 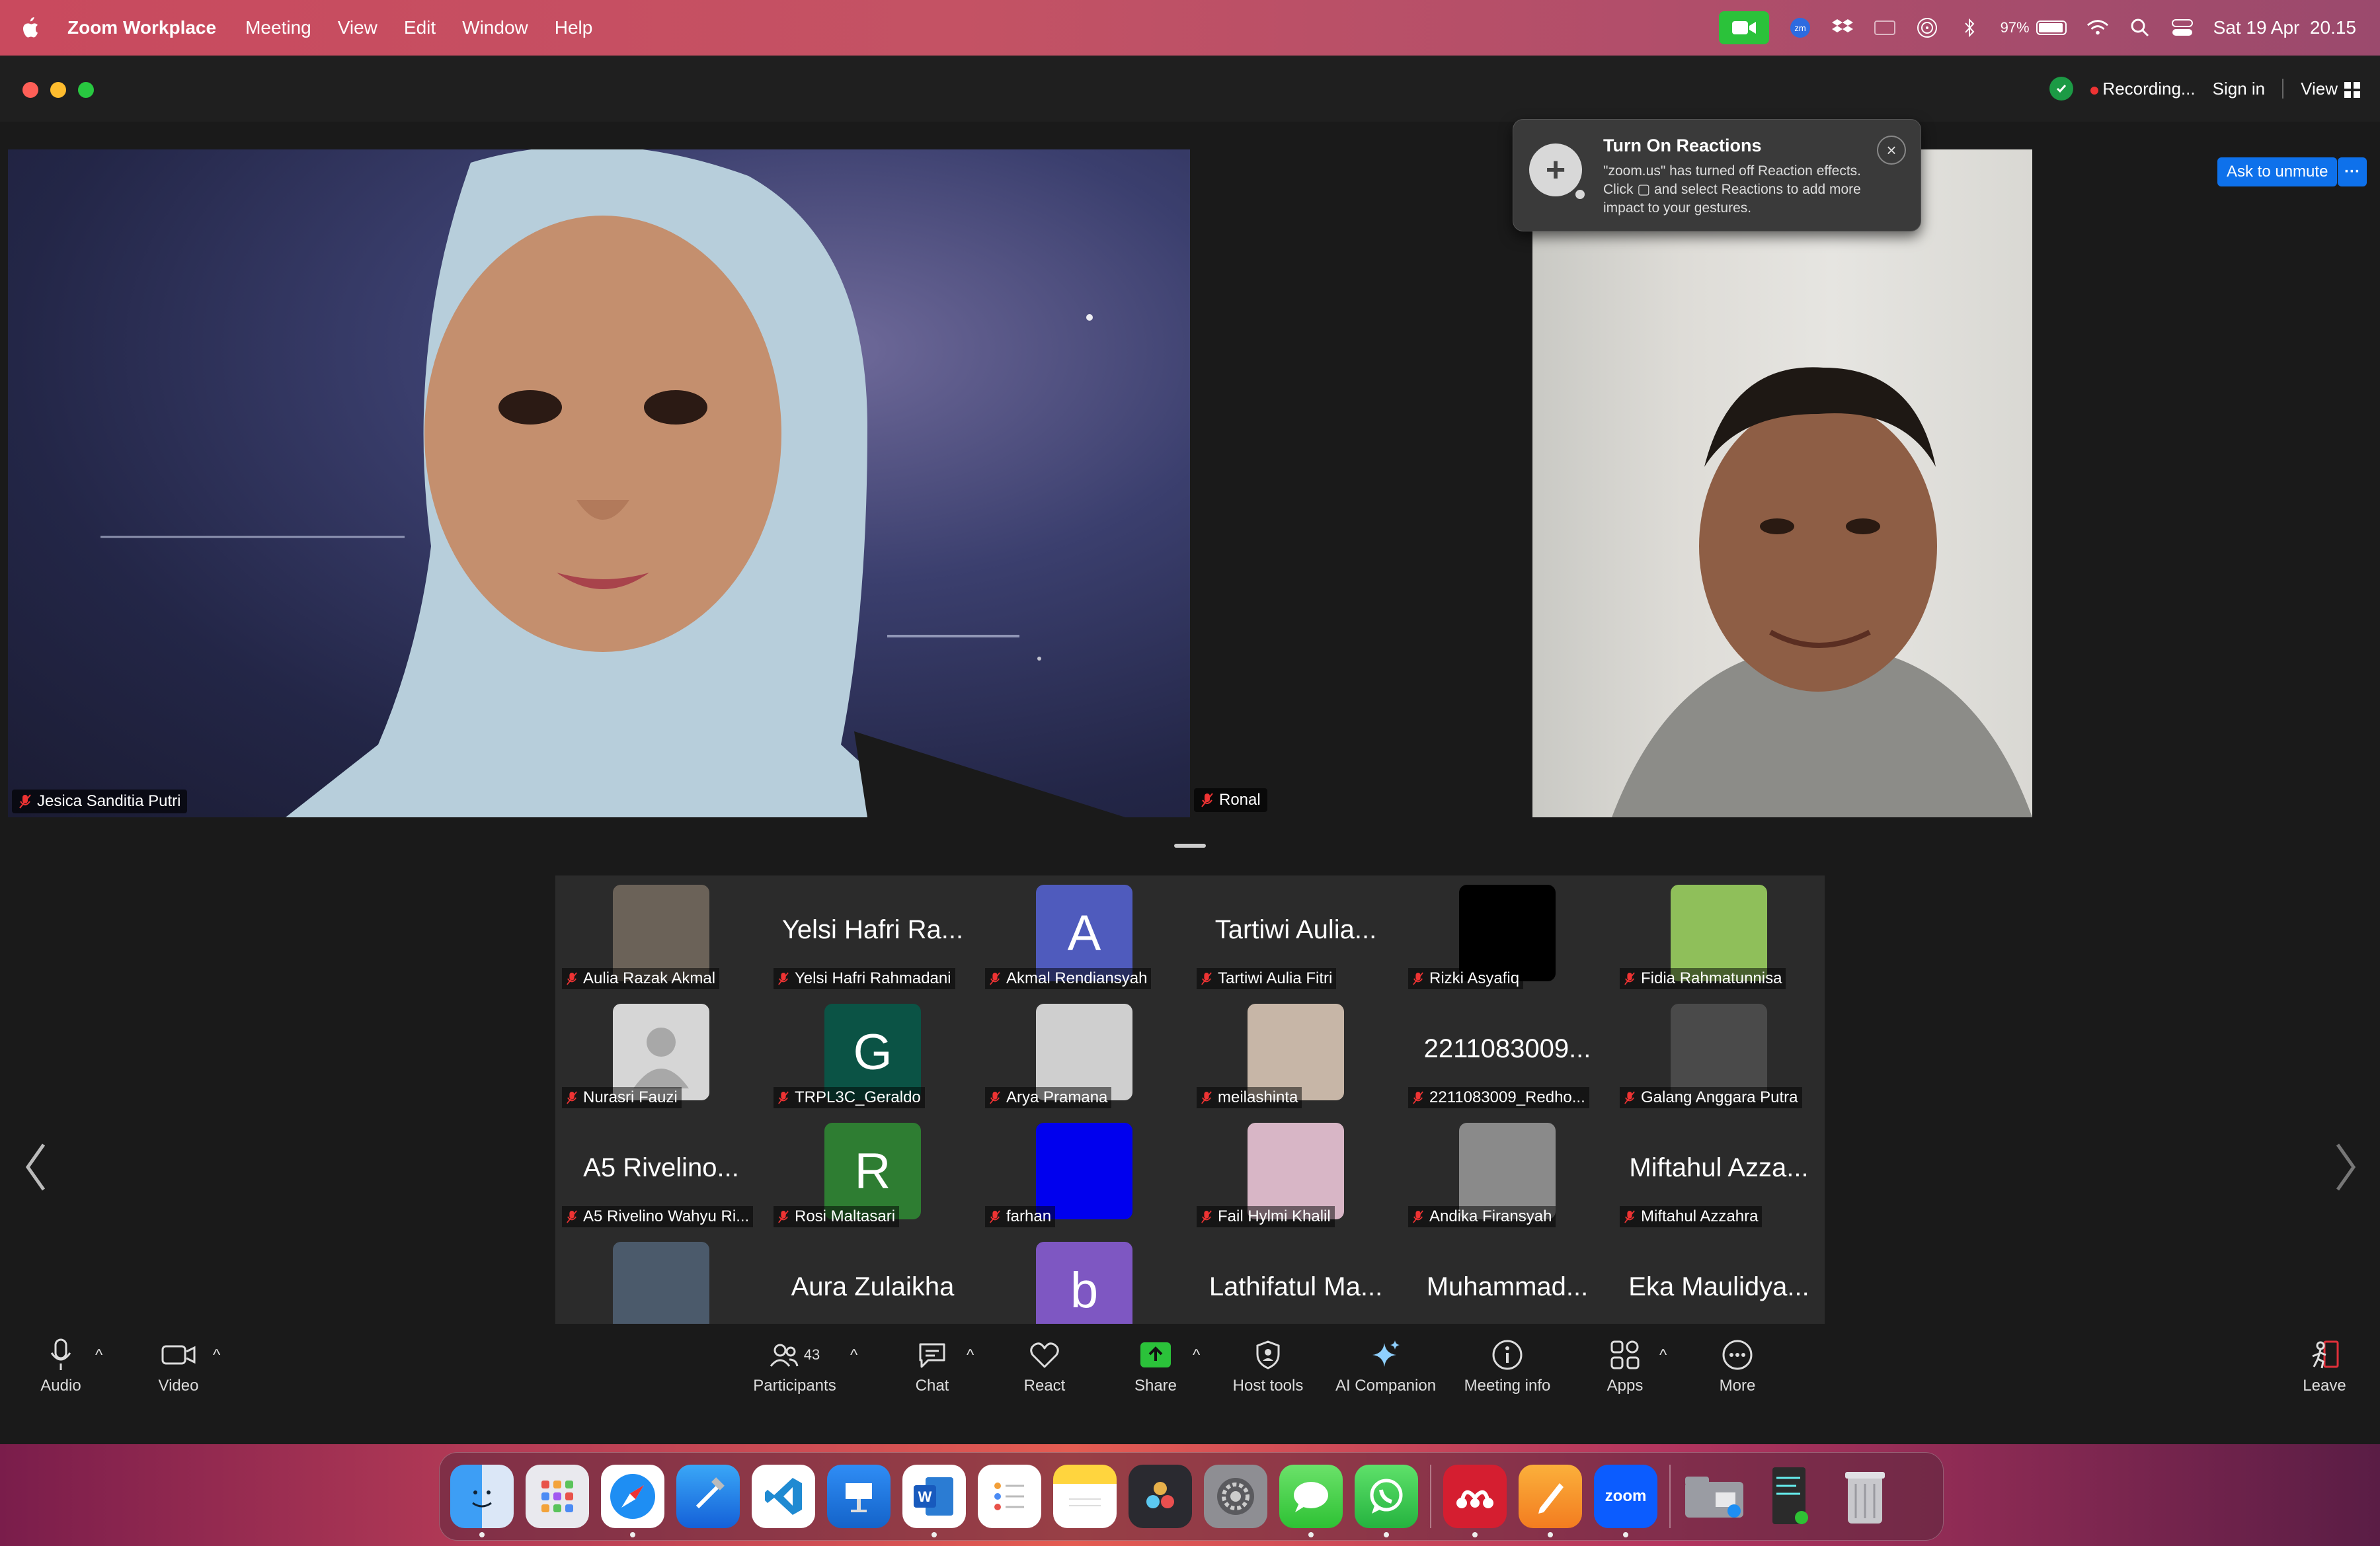 What do you see at coordinates (1743, 27) in the screenshot?
I see `zoom-video-icon` at bounding box center [1743, 27].